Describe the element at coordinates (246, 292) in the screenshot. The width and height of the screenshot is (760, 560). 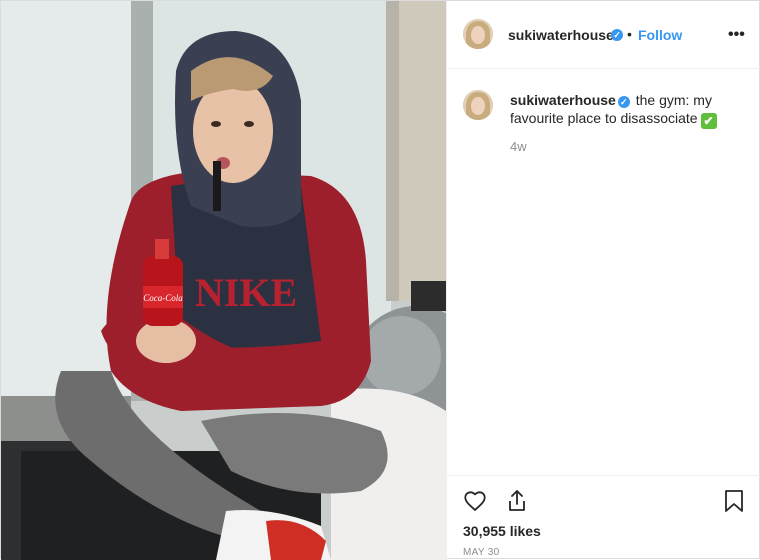
I see `shirt-logo-text: NIKE` at that location.